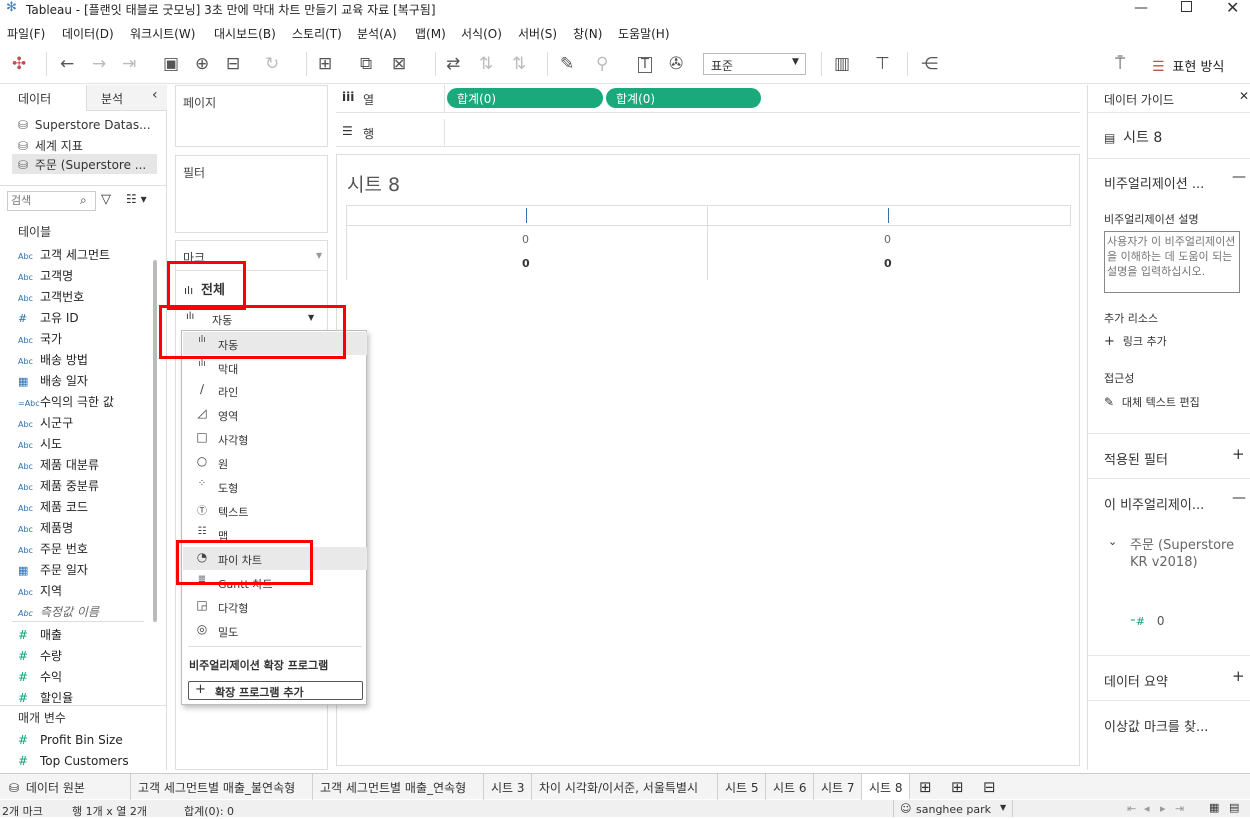  What do you see at coordinates (602, 64) in the screenshot?
I see `group-icon: ⚲` at bounding box center [602, 64].